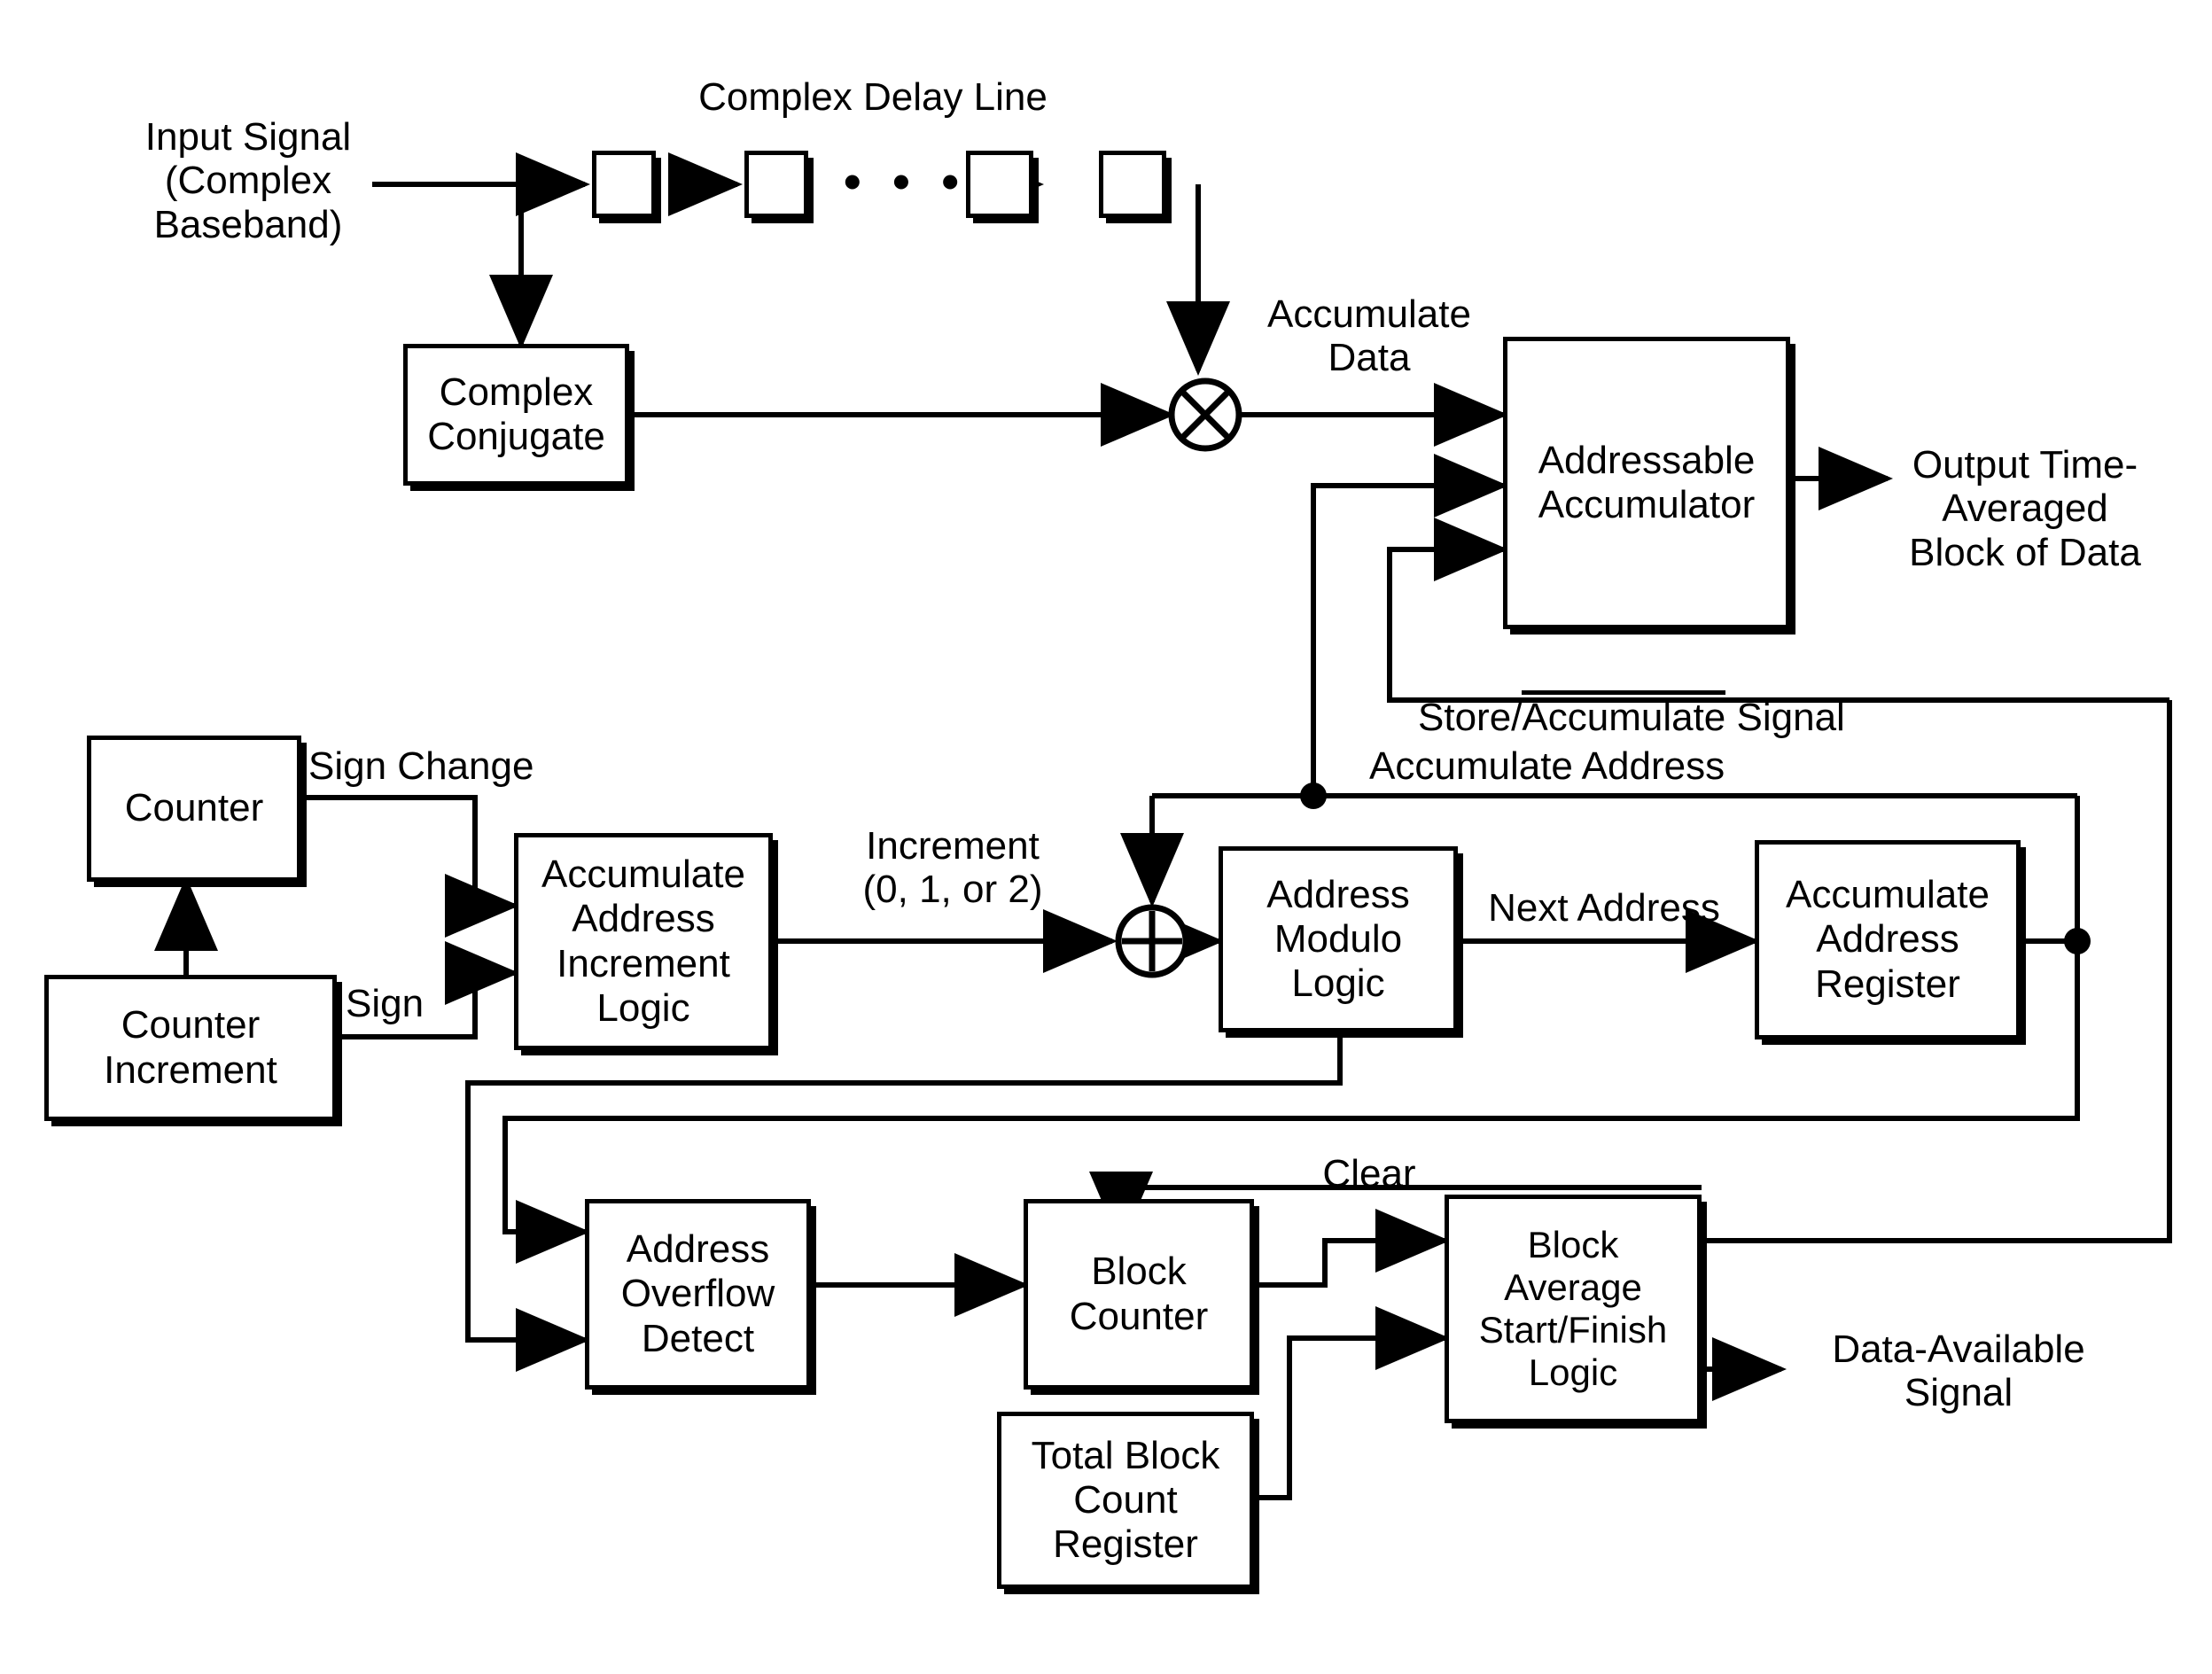 The width and height of the screenshot is (2212, 1674). What do you see at coordinates (873, 97) in the screenshot?
I see `label-complex-delay-line: Complex Delay Line` at bounding box center [873, 97].